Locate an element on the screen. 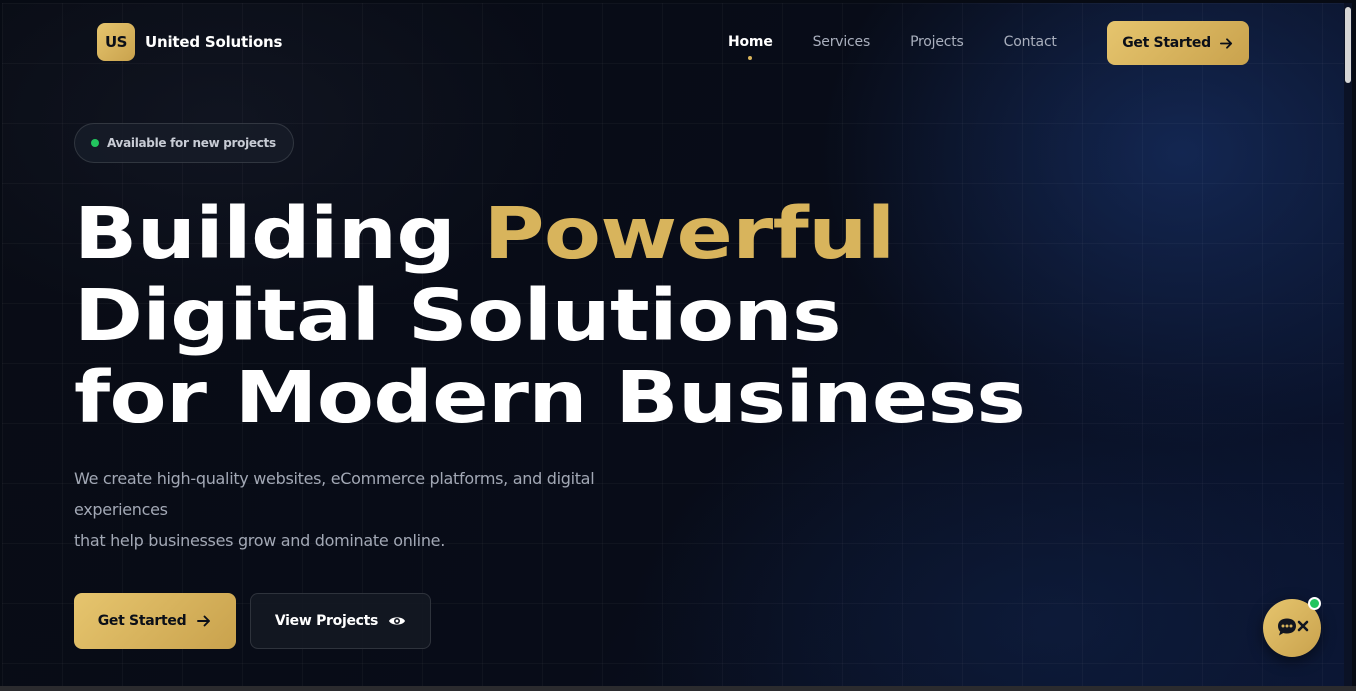 This screenshot has height=691, width=1356. nav-item-home: Home is located at coordinates (750, 47).